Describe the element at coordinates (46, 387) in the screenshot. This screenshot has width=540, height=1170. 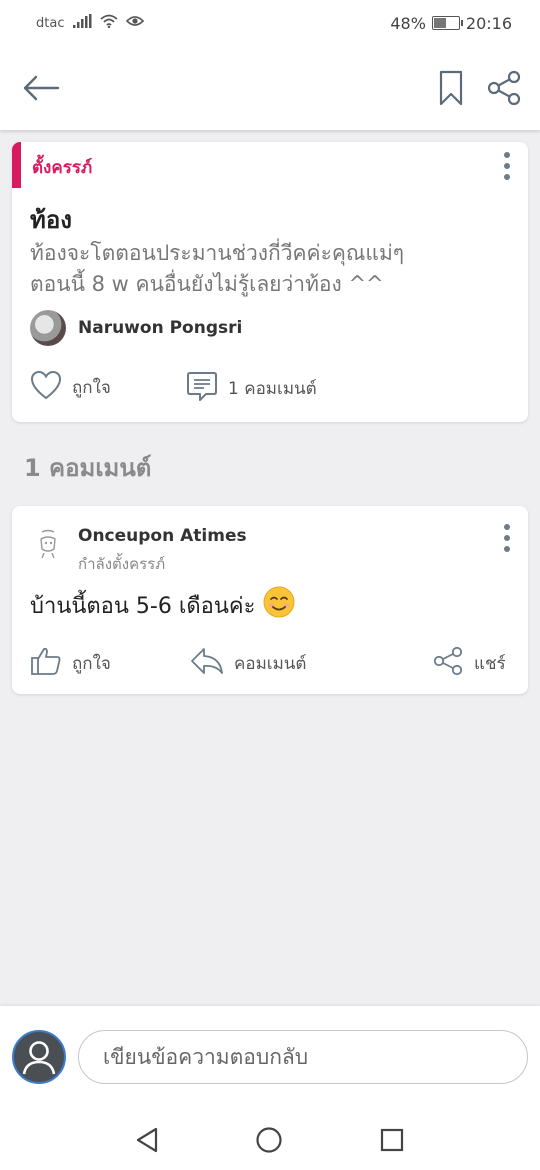
I see `heart-icon` at that location.